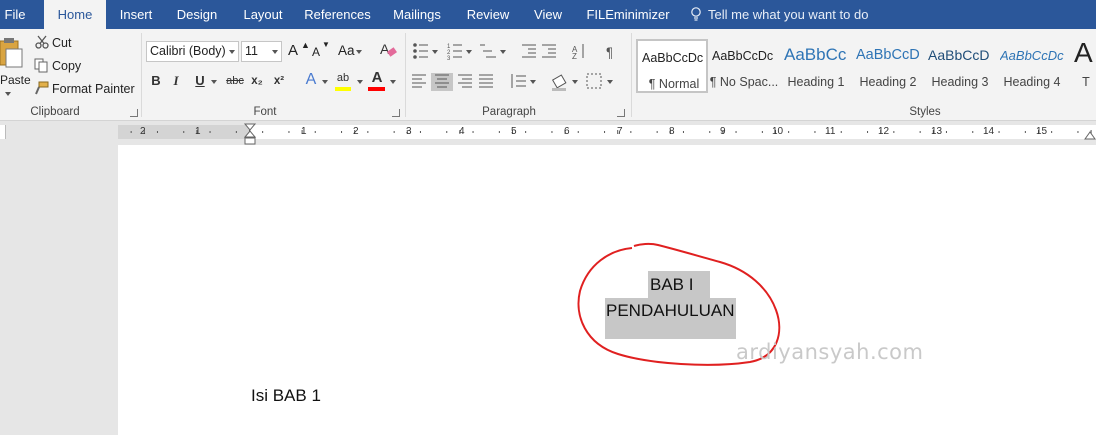 The image size is (1096, 435). I want to click on font-name-value: Calibri (Body), so click(188, 51).